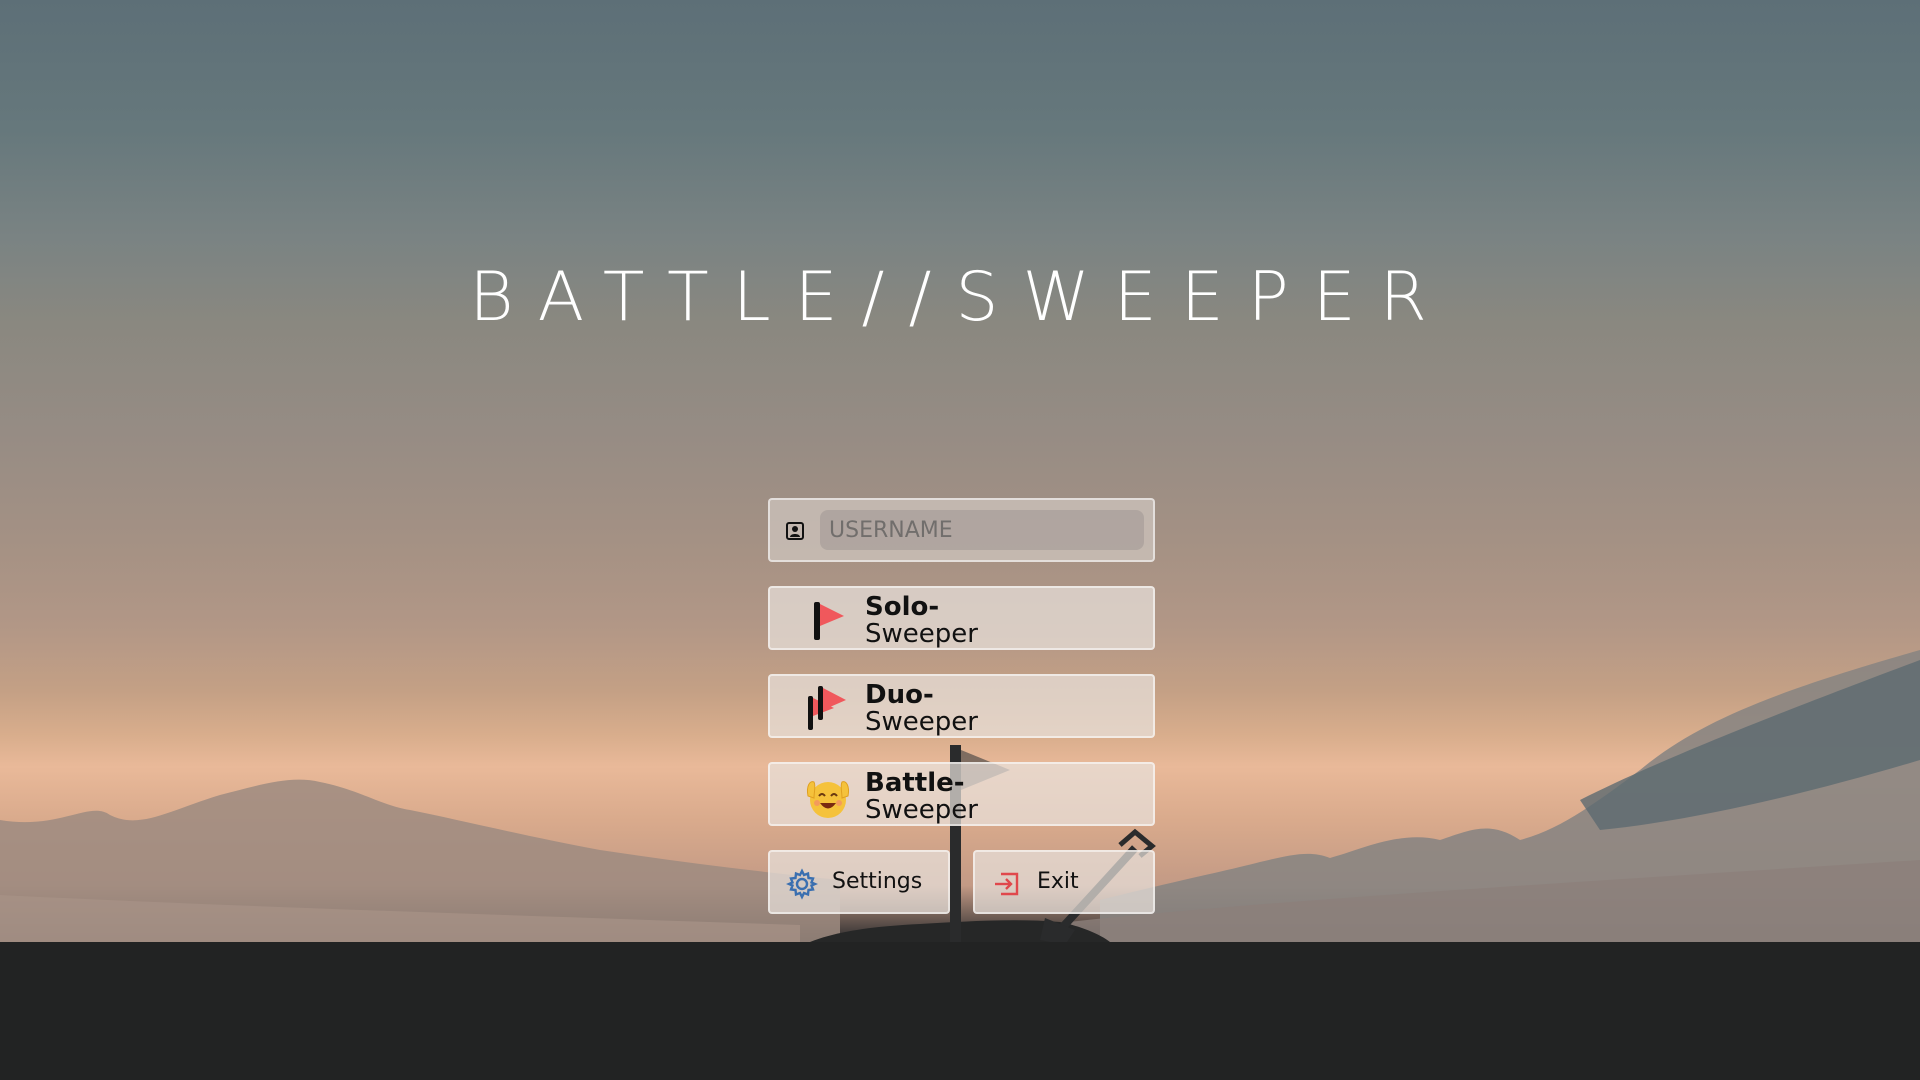 This screenshot has width=1920, height=1080. Describe the element at coordinates (877, 881) in the screenshot. I see `settings-label: Settings` at that location.